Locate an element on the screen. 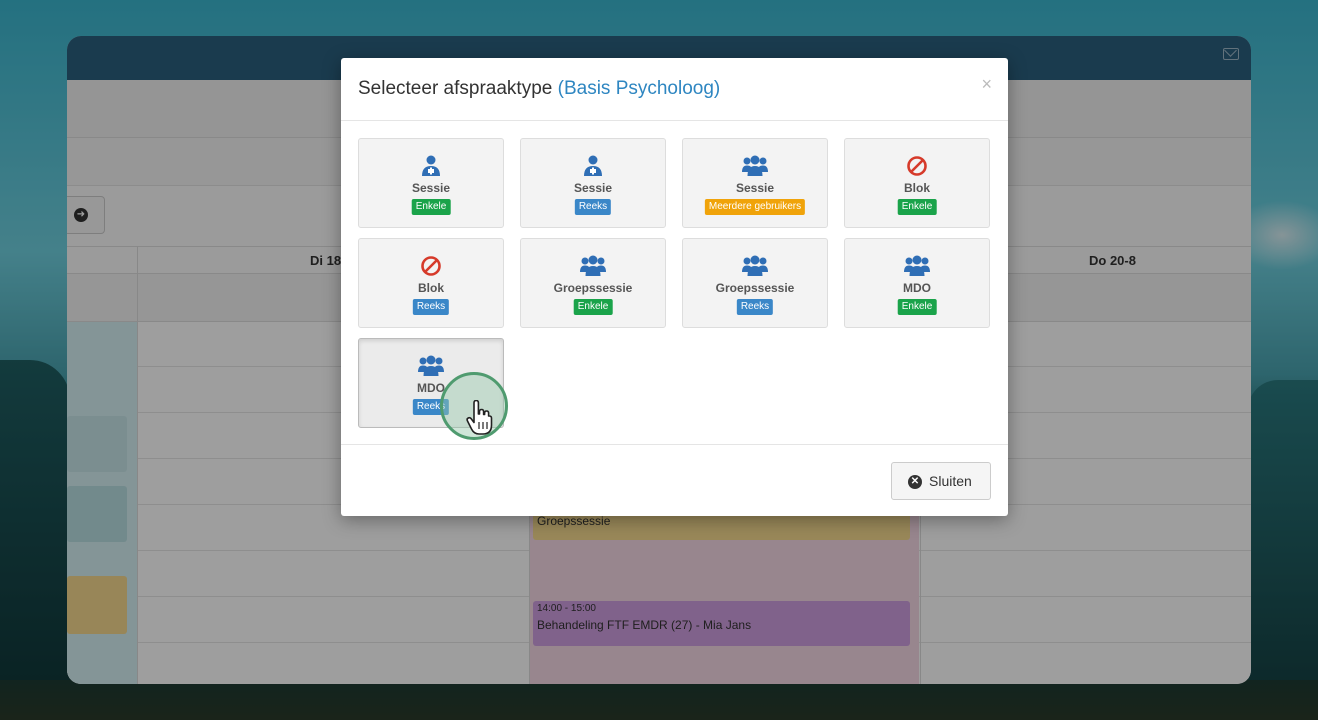 This screenshot has width=1318, height=720. close-button: ✕ Sluiten is located at coordinates (941, 481).